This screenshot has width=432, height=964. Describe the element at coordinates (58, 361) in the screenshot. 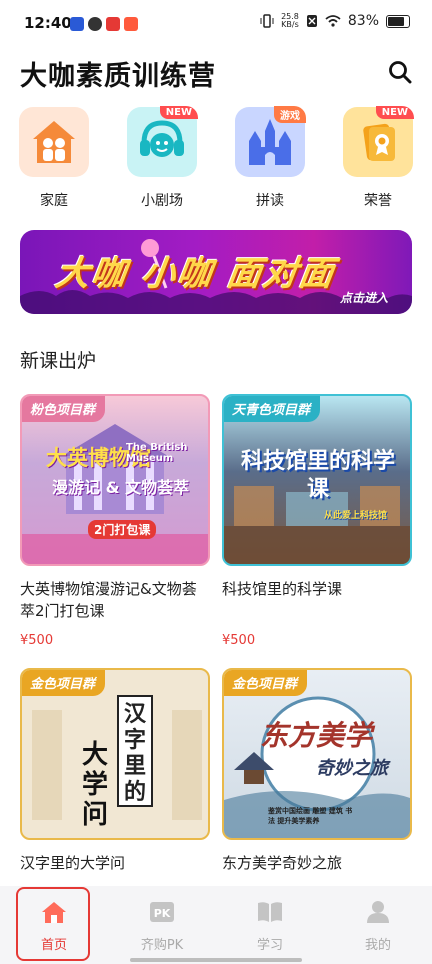

I see `section-title: 新课出炉` at that location.